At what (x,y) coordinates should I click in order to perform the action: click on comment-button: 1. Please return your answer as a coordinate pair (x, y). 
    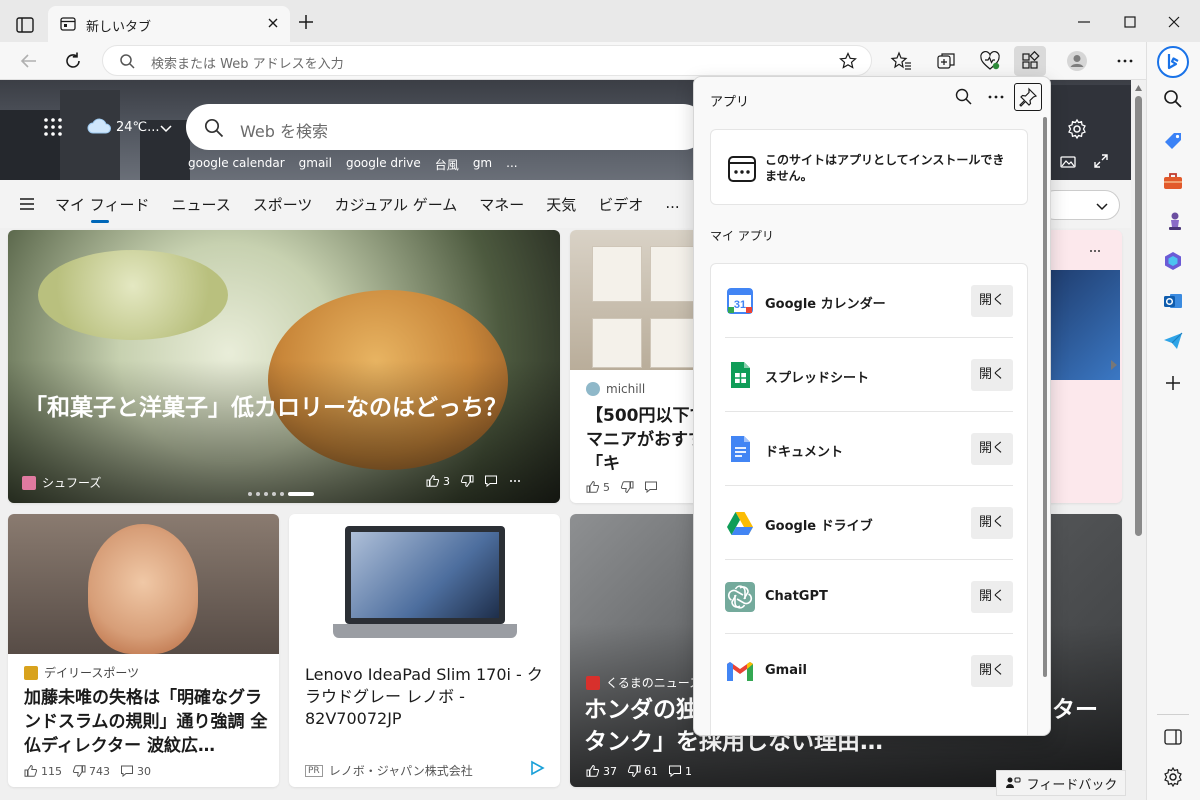
    Looking at the image, I should click on (680, 771).